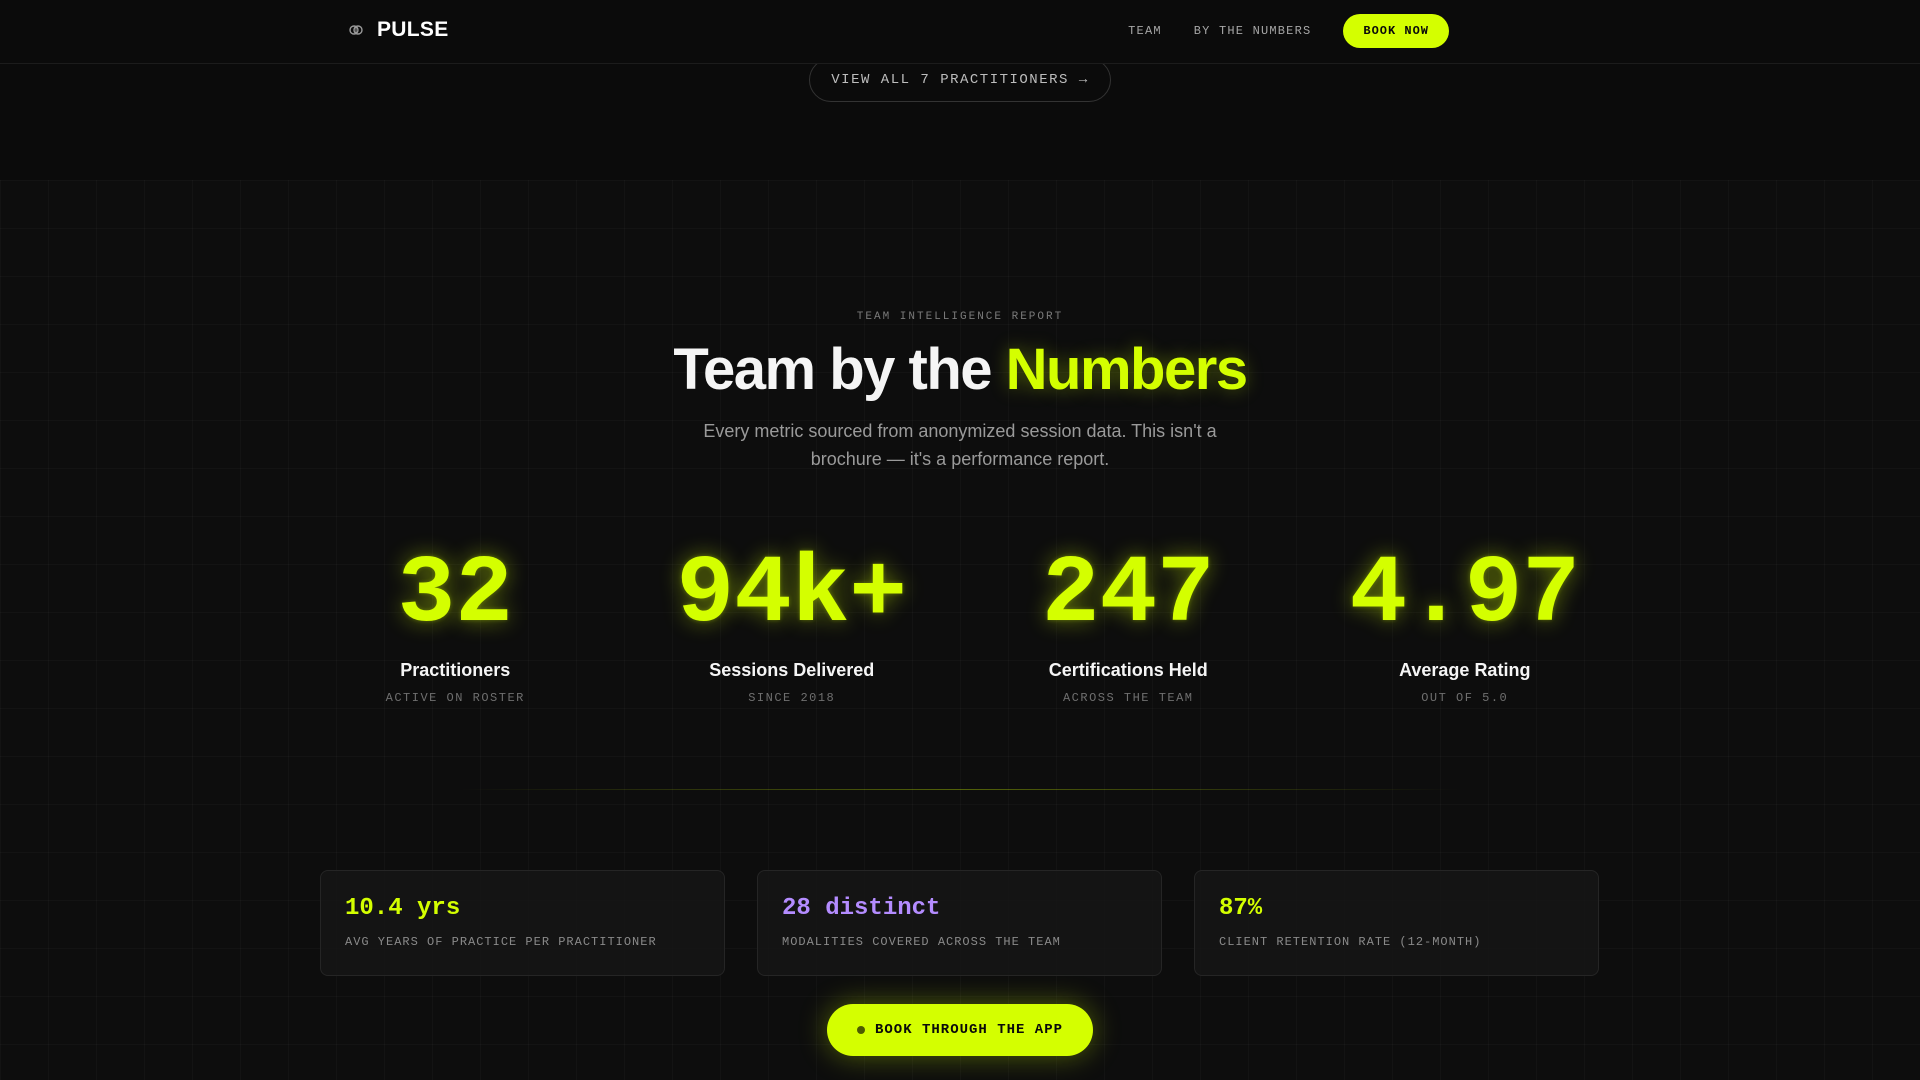 The image size is (1920, 1080). Describe the element at coordinates (1396, 31) in the screenshot. I see `book-now-button: BOOK NOW` at that location.